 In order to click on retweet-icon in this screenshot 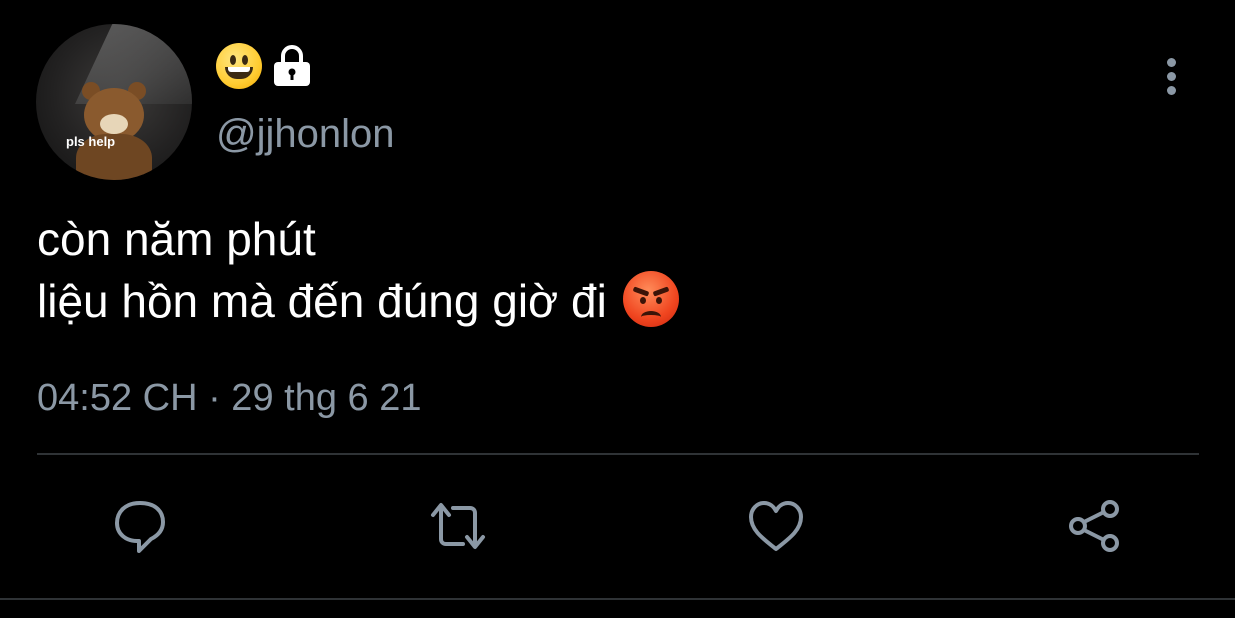, I will do `click(458, 526)`.